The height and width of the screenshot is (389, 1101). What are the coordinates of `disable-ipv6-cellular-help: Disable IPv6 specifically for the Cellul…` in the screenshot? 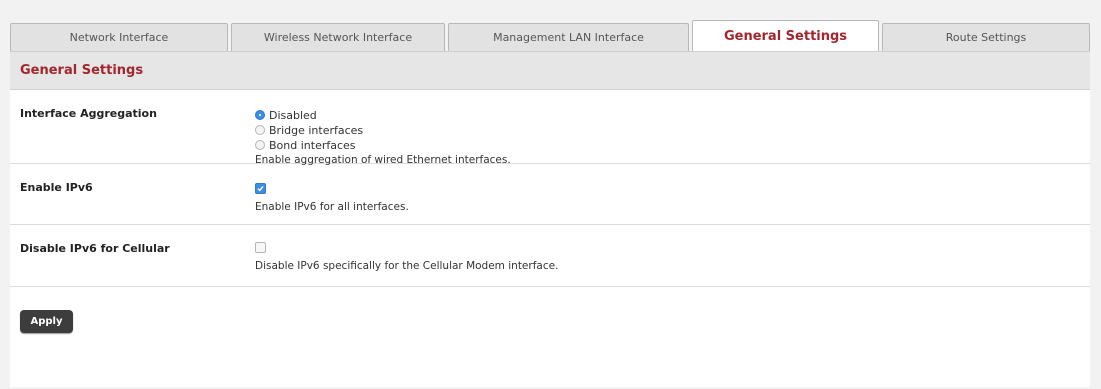 It's located at (407, 266).